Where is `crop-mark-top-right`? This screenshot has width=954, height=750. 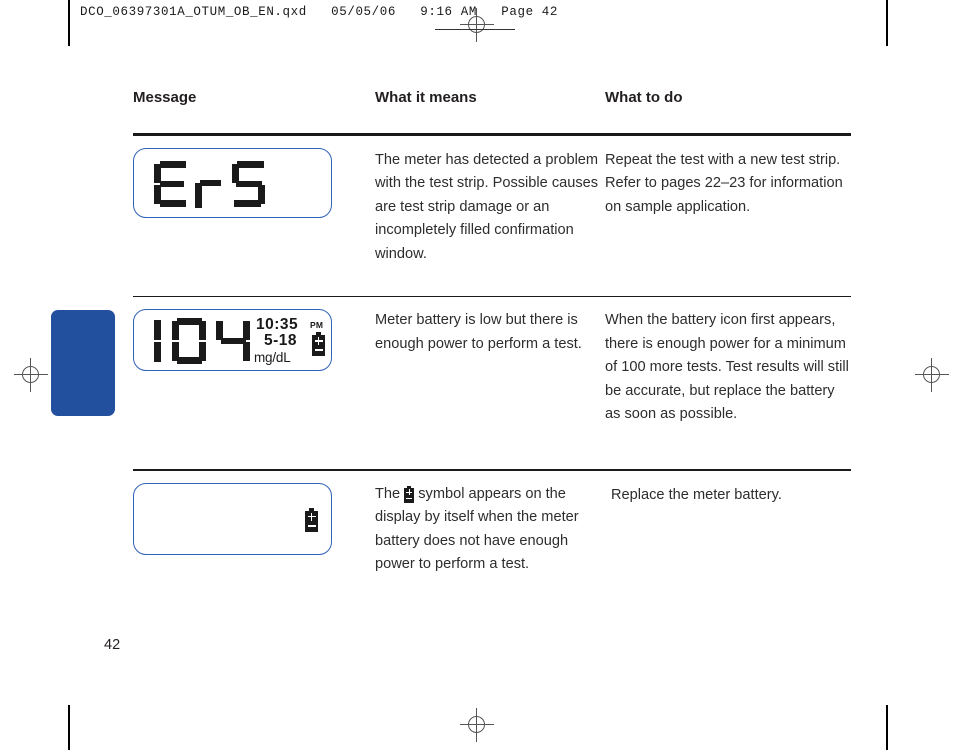 crop-mark-top-right is located at coordinates (887, 23).